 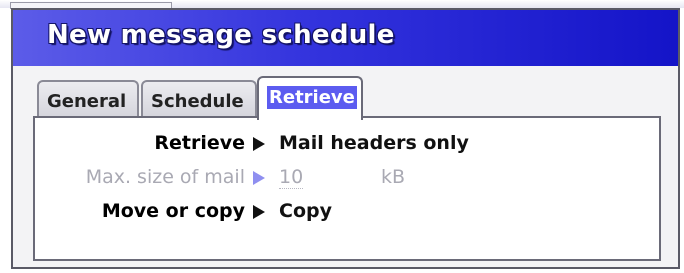 I want to click on retrieve-value: Mail headers only, so click(x=374, y=143).